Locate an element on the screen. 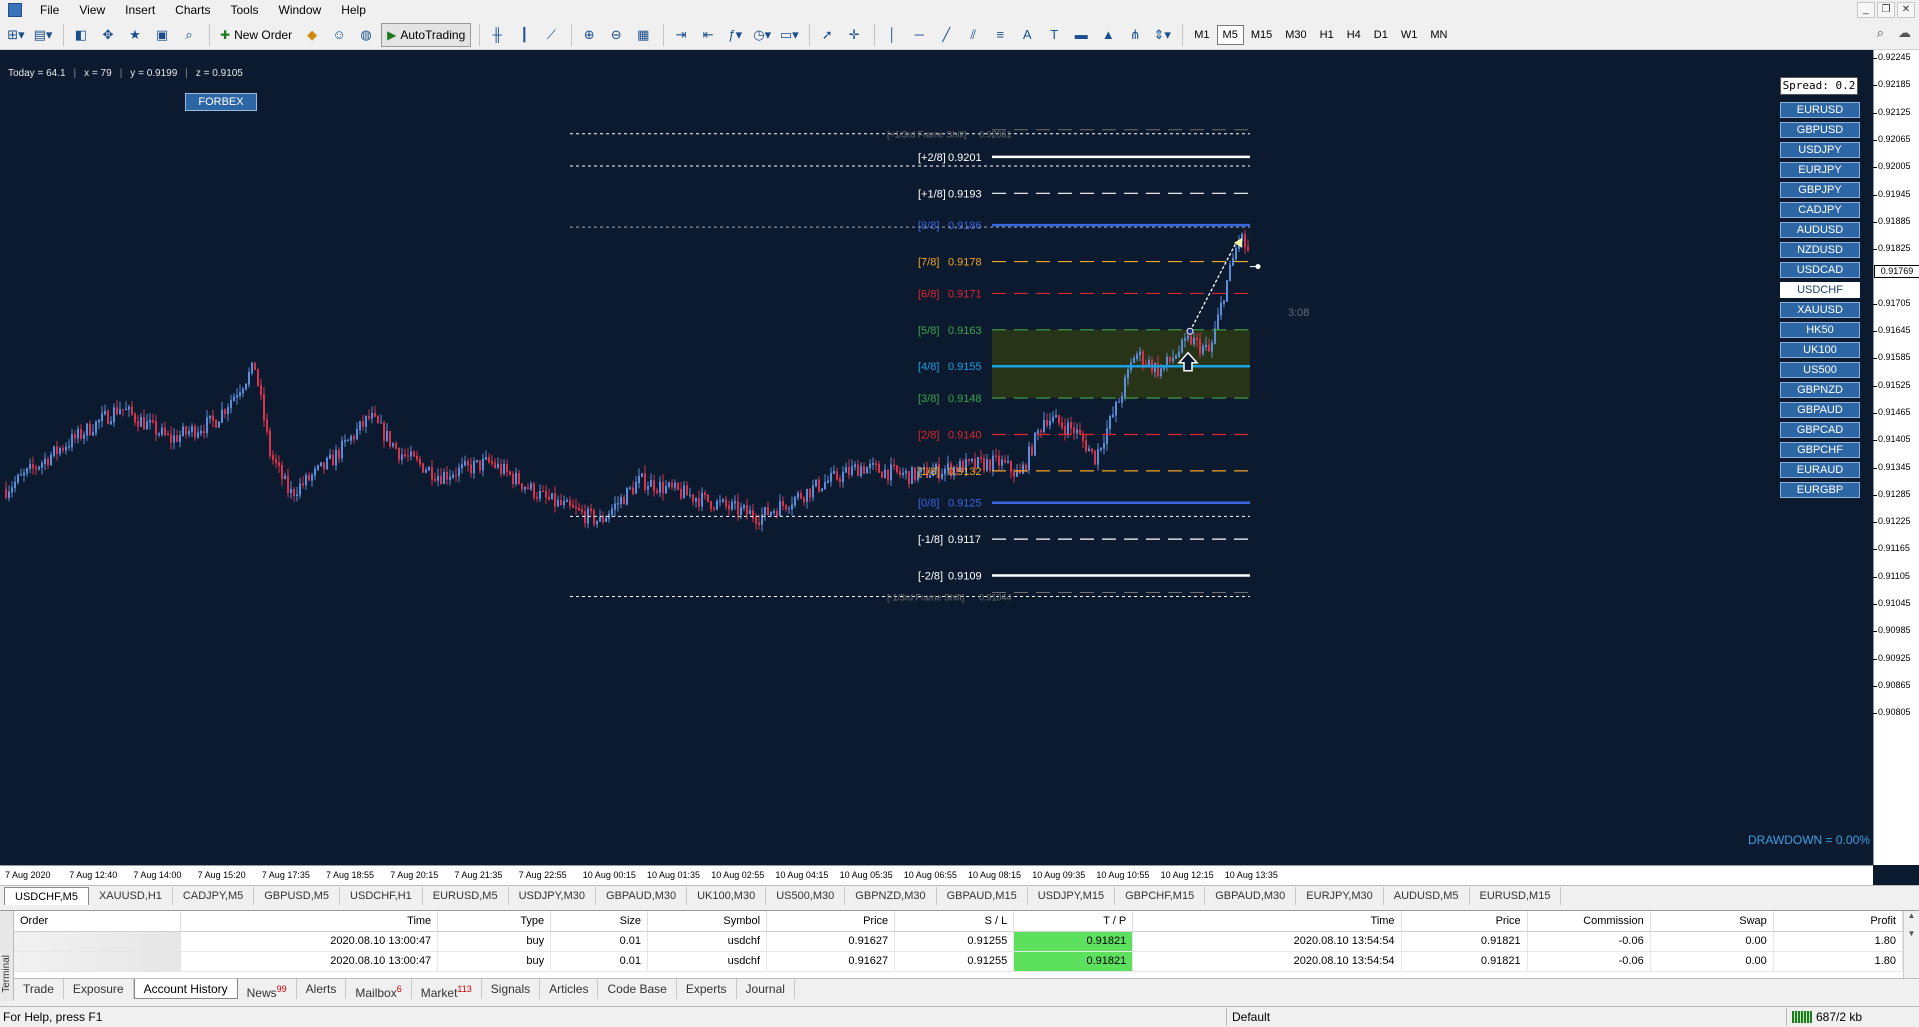 The height and width of the screenshot is (1027, 1919). signals-icon: ☺ is located at coordinates (339, 35).